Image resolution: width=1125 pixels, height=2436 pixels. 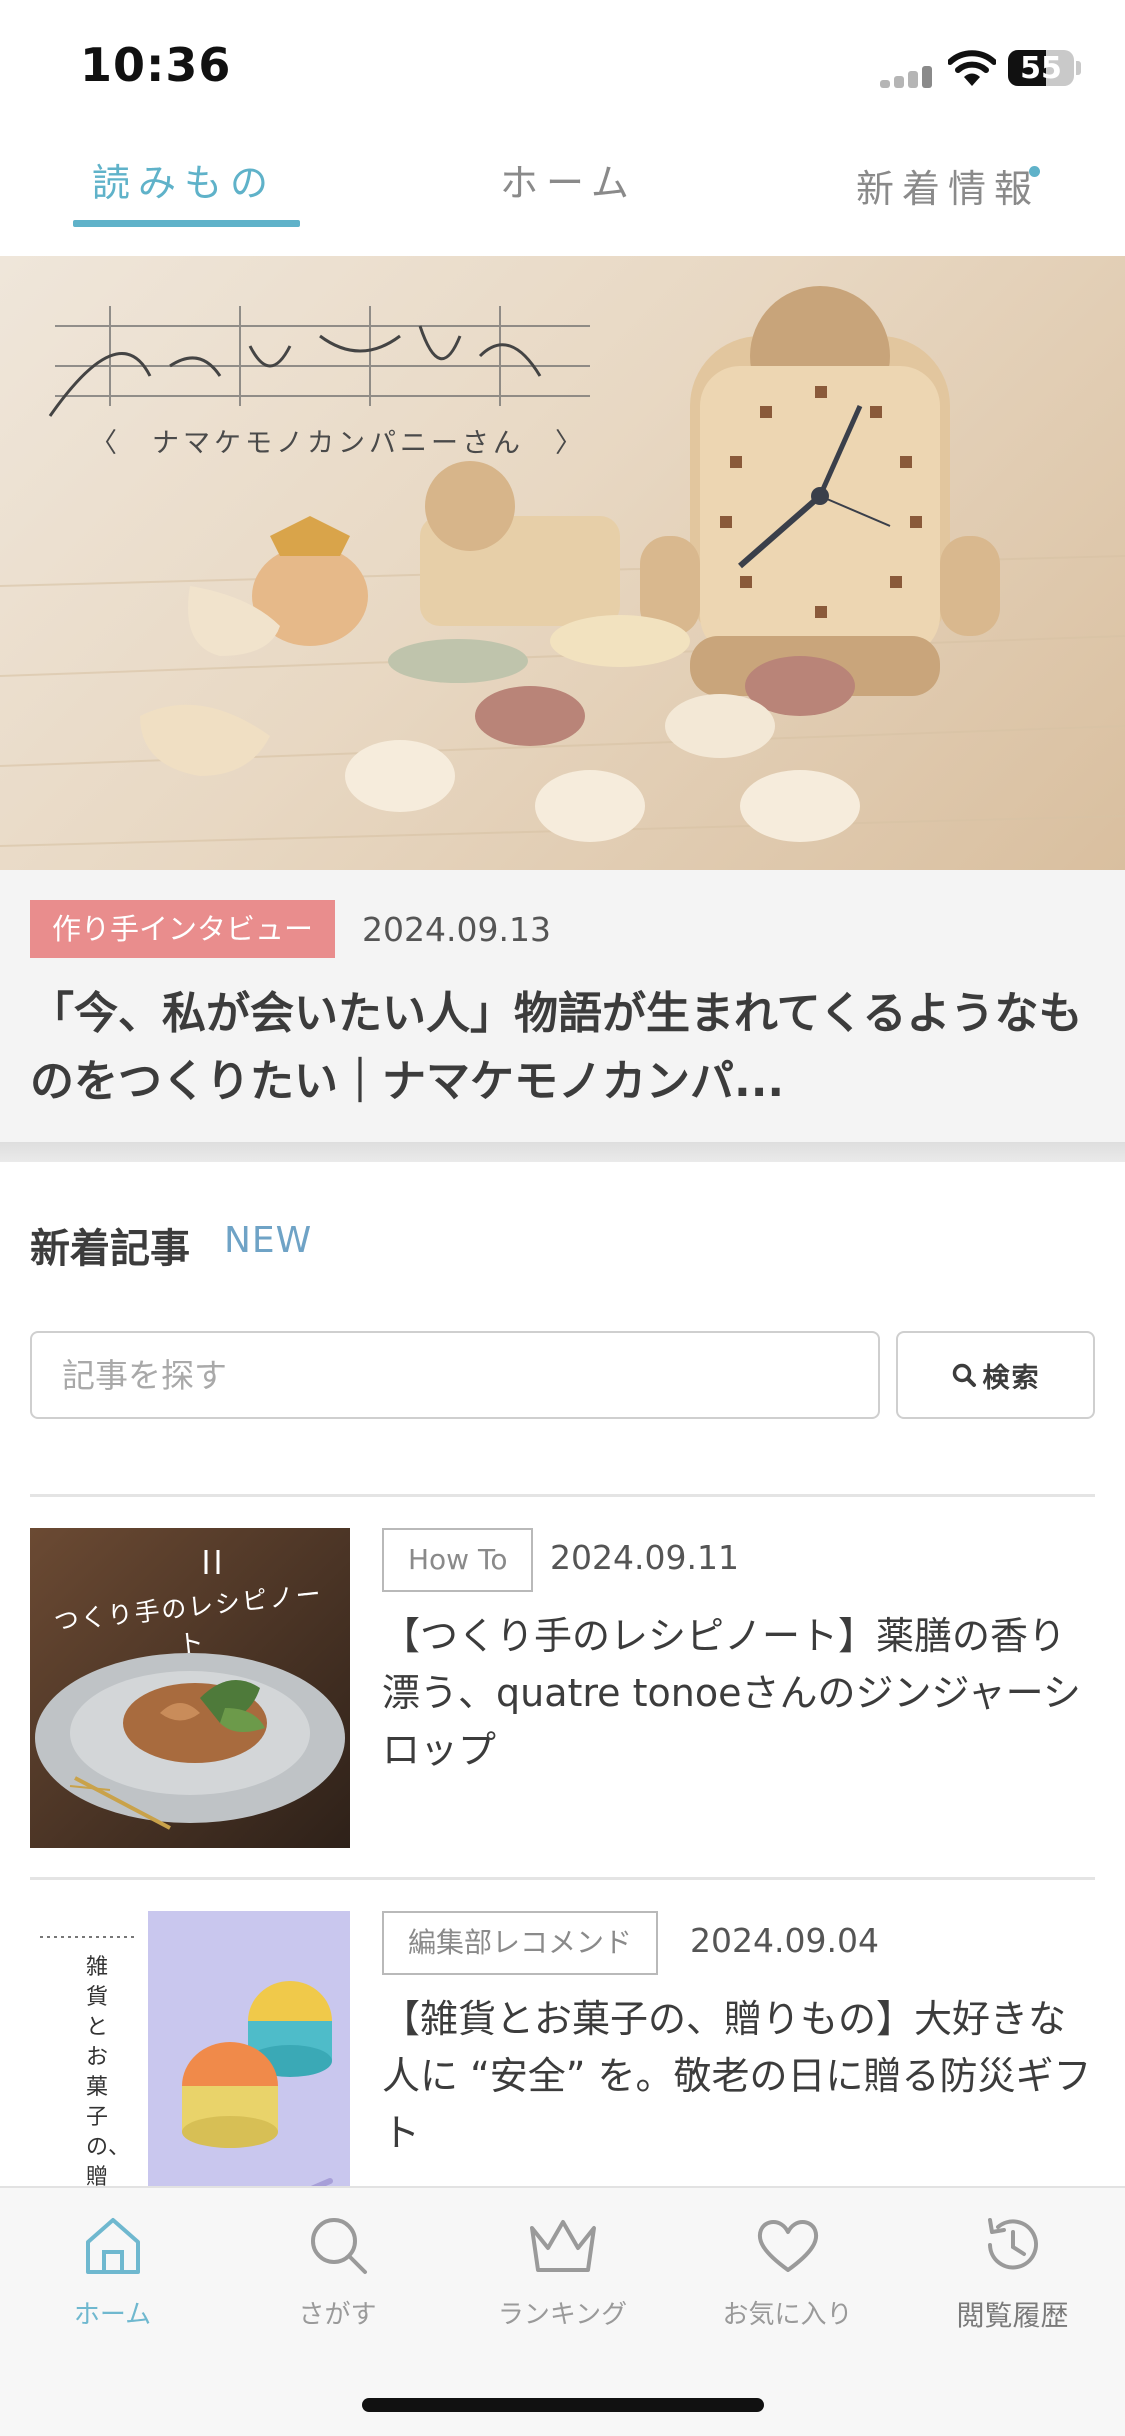 I want to click on article-search-input, so click(x=455, y=1375).